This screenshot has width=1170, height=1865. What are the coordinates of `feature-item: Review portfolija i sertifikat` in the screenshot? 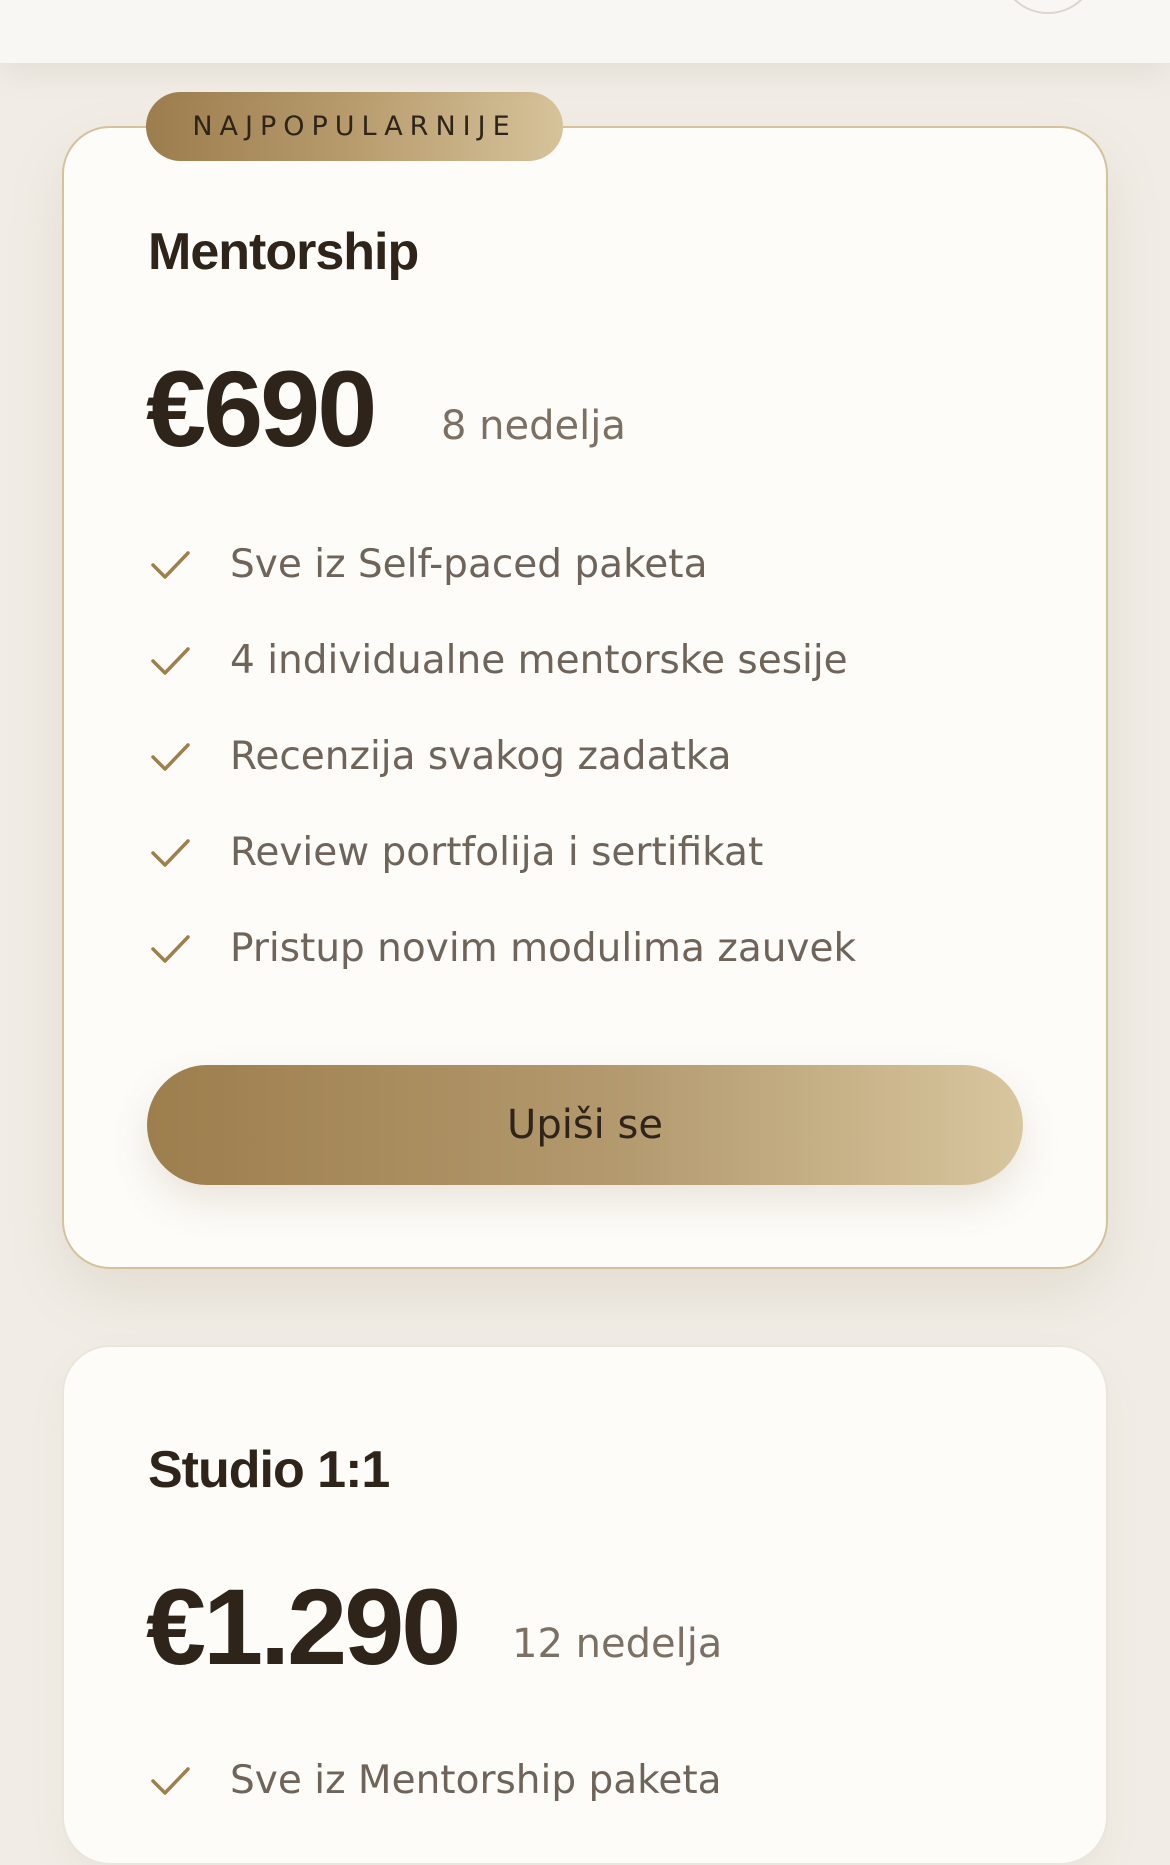 It's located at (455, 852).